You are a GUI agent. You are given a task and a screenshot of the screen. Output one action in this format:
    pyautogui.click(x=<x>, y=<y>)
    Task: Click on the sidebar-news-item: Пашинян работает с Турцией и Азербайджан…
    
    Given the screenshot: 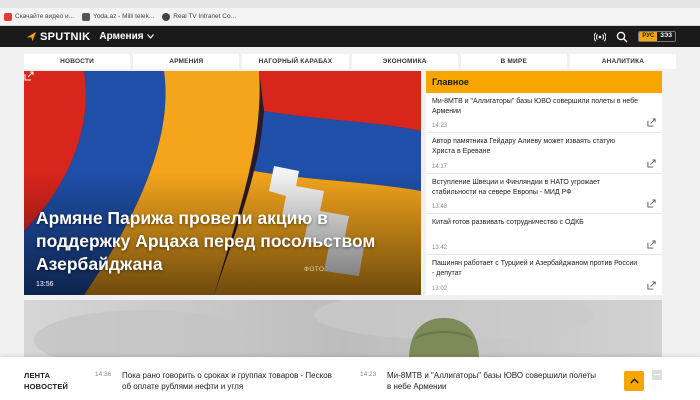 What is the action you would take?
    pyautogui.click(x=544, y=275)
    